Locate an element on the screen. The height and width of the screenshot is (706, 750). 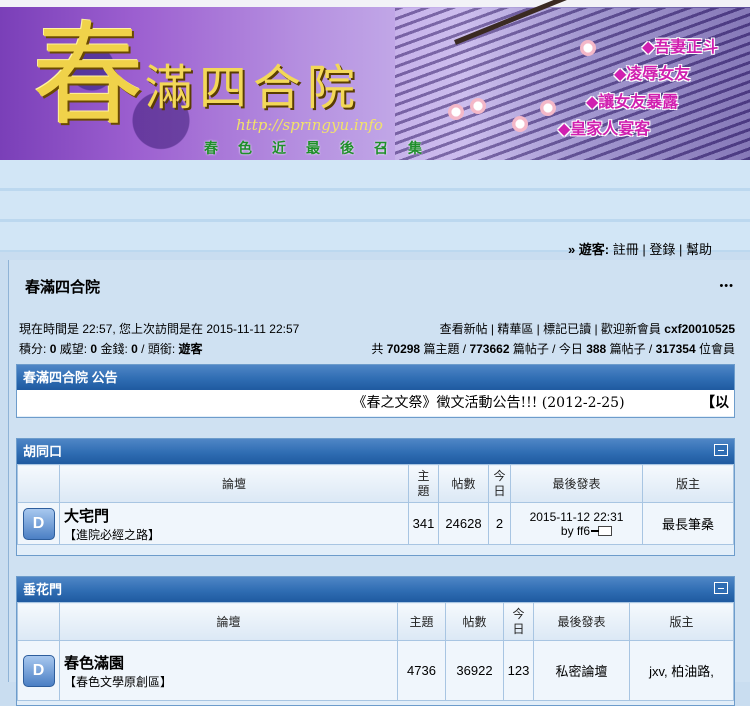
stats-prefix: 共 is located at coordinates (377, 349).